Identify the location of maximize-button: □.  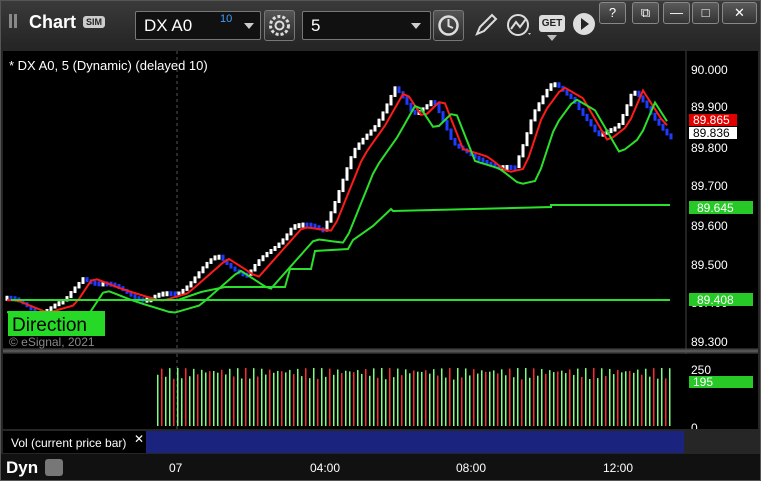
(705, 13).